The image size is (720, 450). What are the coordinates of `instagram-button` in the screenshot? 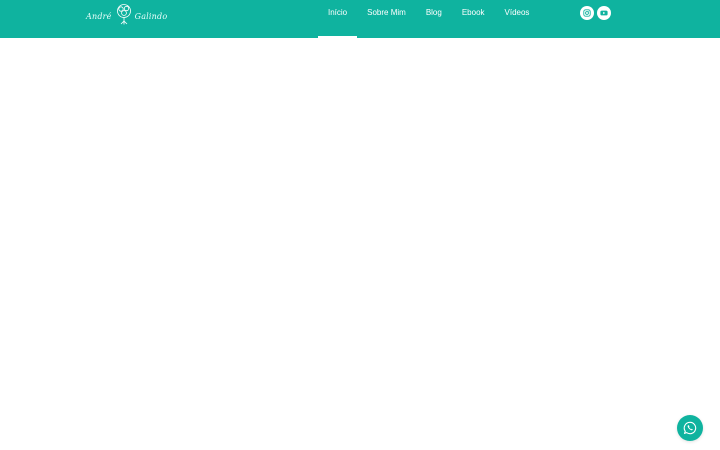 It's located at (587, 13).